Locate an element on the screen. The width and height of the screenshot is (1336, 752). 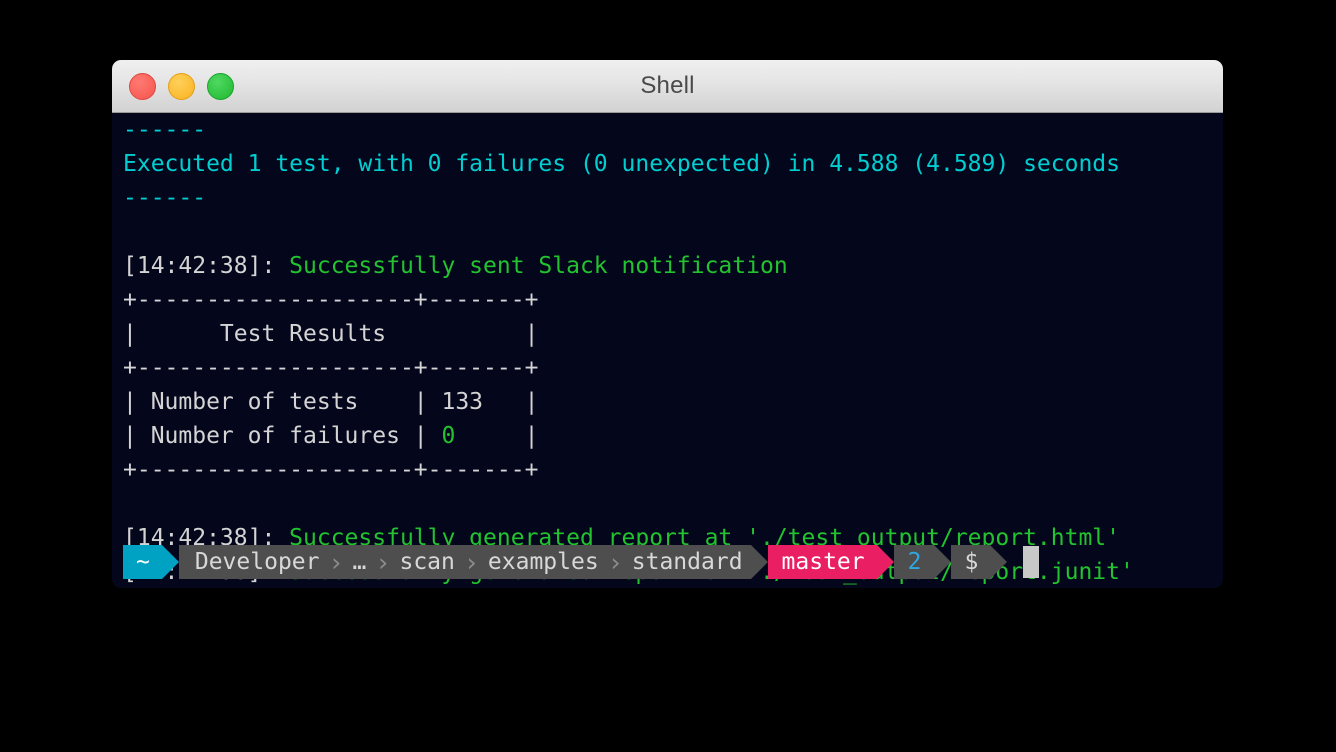
zoom-button is located at coordinates (220, 86).